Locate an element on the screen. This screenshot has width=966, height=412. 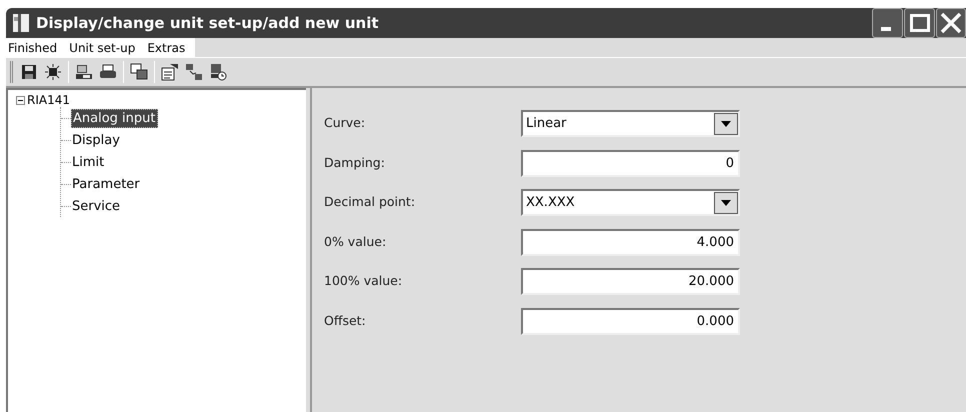
maximize-button is located at coordinates (919, 23).